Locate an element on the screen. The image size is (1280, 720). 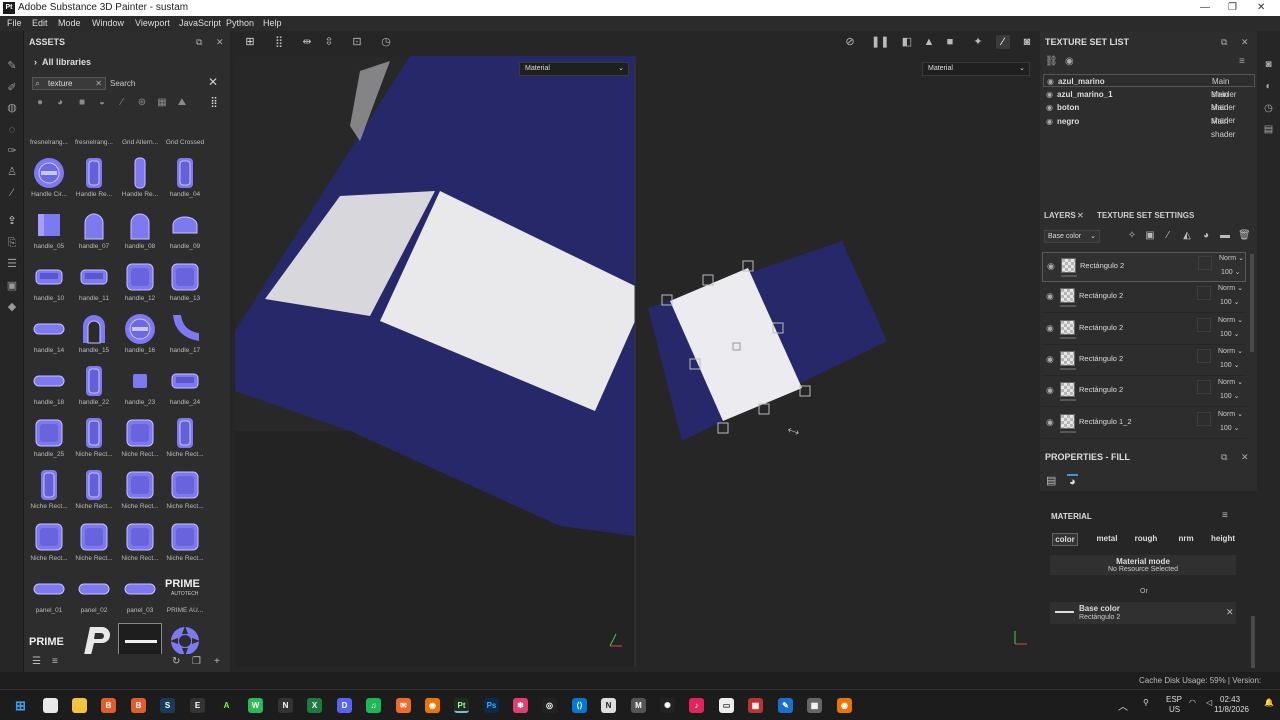
smart-material-filter-icon: ◕ is located at coordinates (60, 103).